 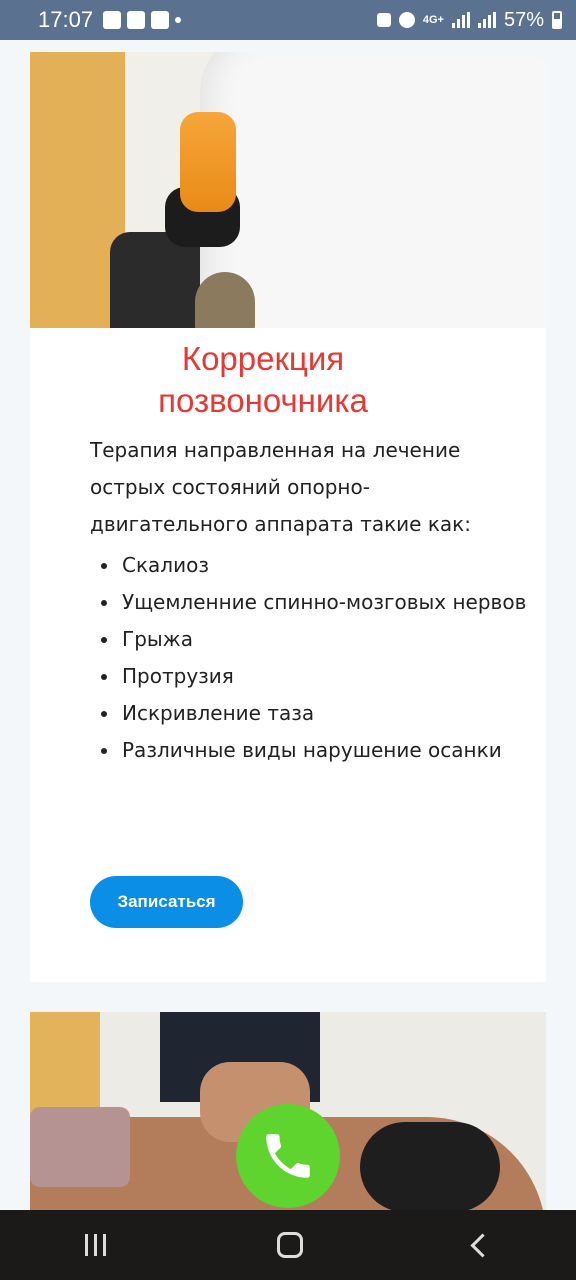 What do you see at coordinates (178, 20) in the screenshot?
I see `more-notifications-icon` at bounding box center [178, 20].